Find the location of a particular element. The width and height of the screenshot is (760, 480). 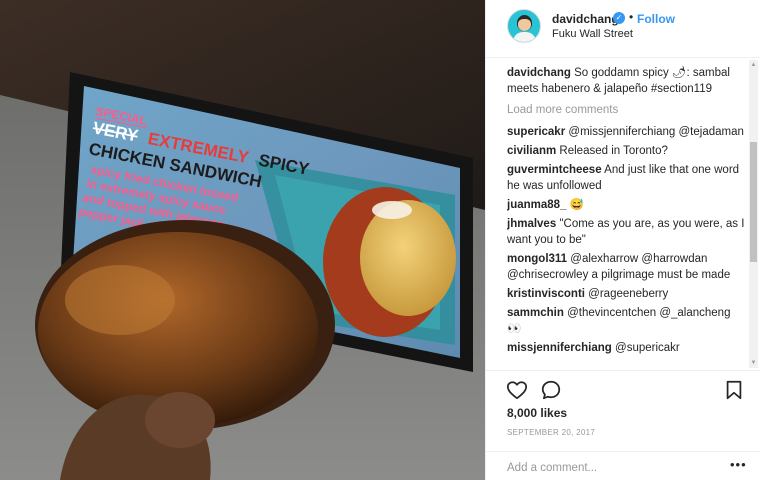

cheese is located at coordinates (392, 210).